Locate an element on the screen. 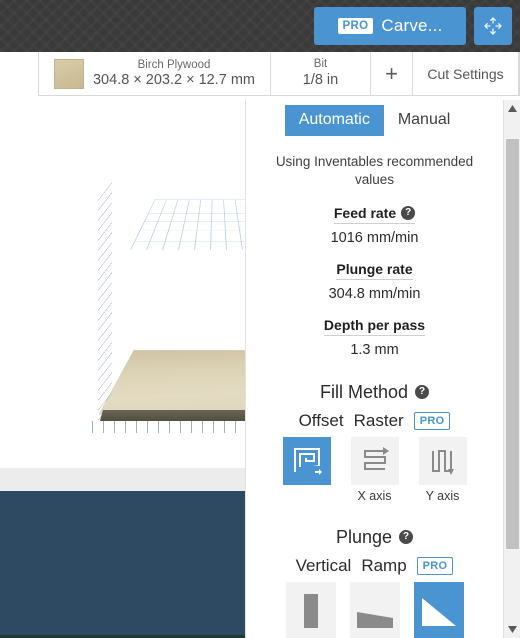 This screenshot has height=638, width=520. move-arrows-icon is located at coordinates (493, 26).